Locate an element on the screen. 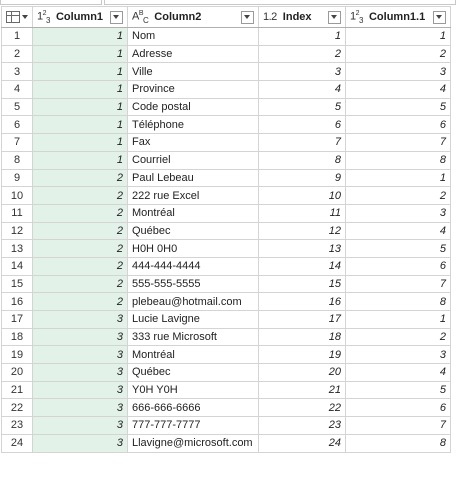  table-row: 24 3 Llavigne@microsoft.com 24 8 is located at coordinates (226, 443).